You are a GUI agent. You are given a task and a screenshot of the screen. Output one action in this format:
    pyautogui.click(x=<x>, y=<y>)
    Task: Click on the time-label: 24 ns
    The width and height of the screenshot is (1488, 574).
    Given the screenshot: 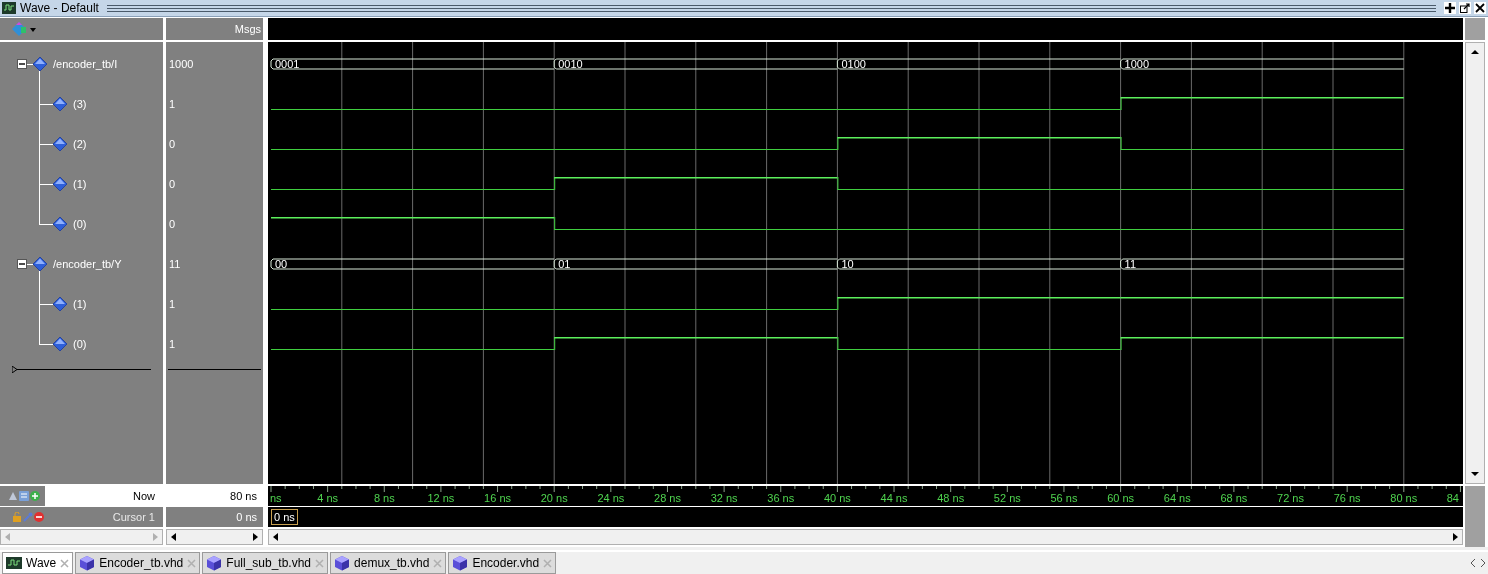 What is the action you would take?
    pyautogui.click(x=611, y=498)
    